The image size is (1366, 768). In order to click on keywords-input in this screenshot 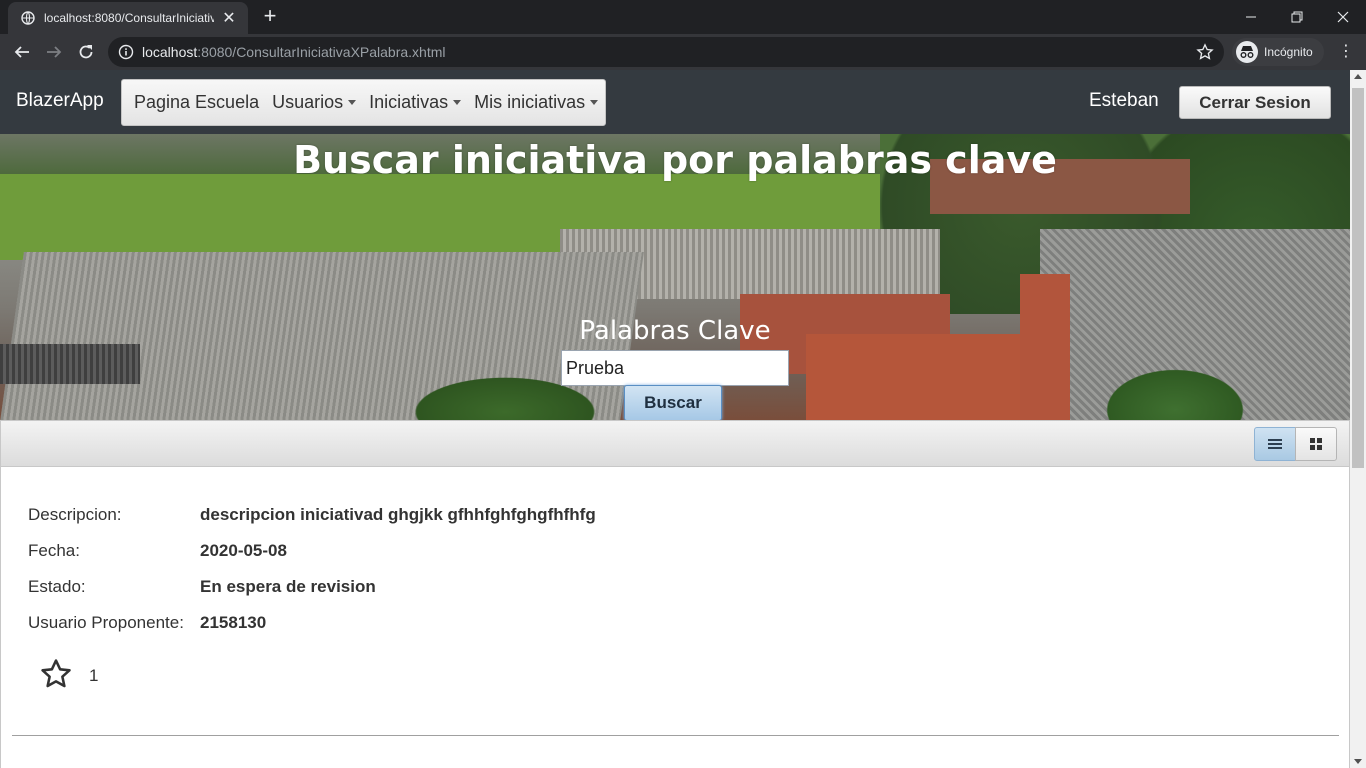, I will do `click(675, 368)`.